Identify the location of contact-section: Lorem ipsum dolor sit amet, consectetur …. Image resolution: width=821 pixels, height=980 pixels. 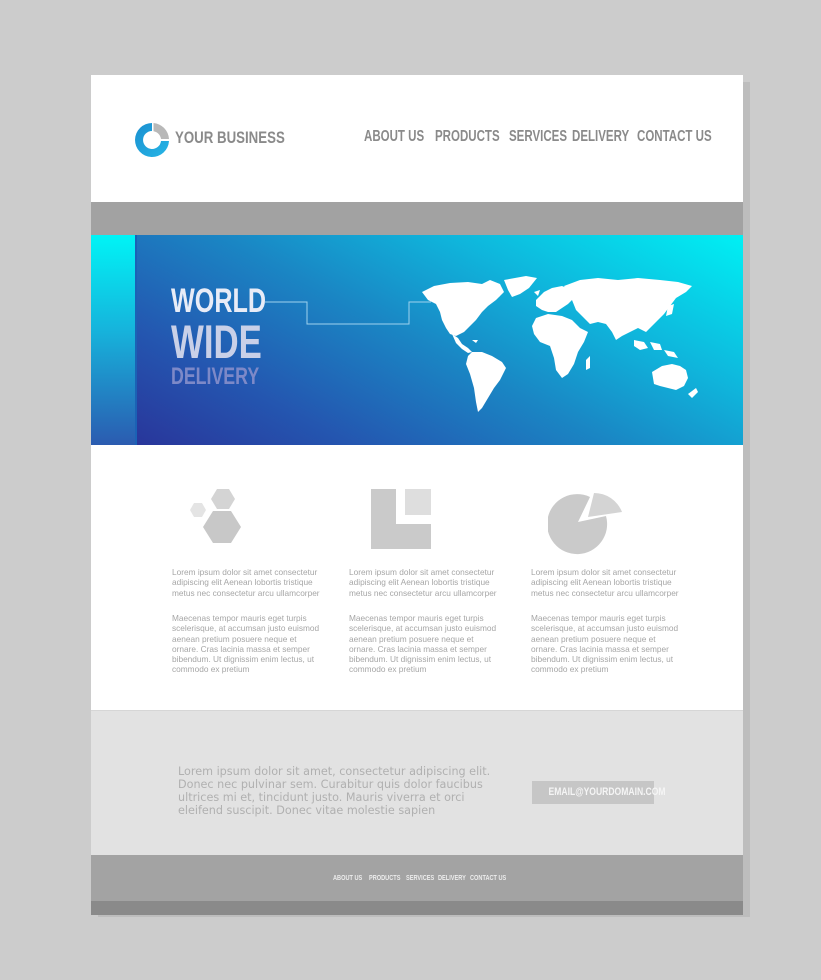
(417, 782).